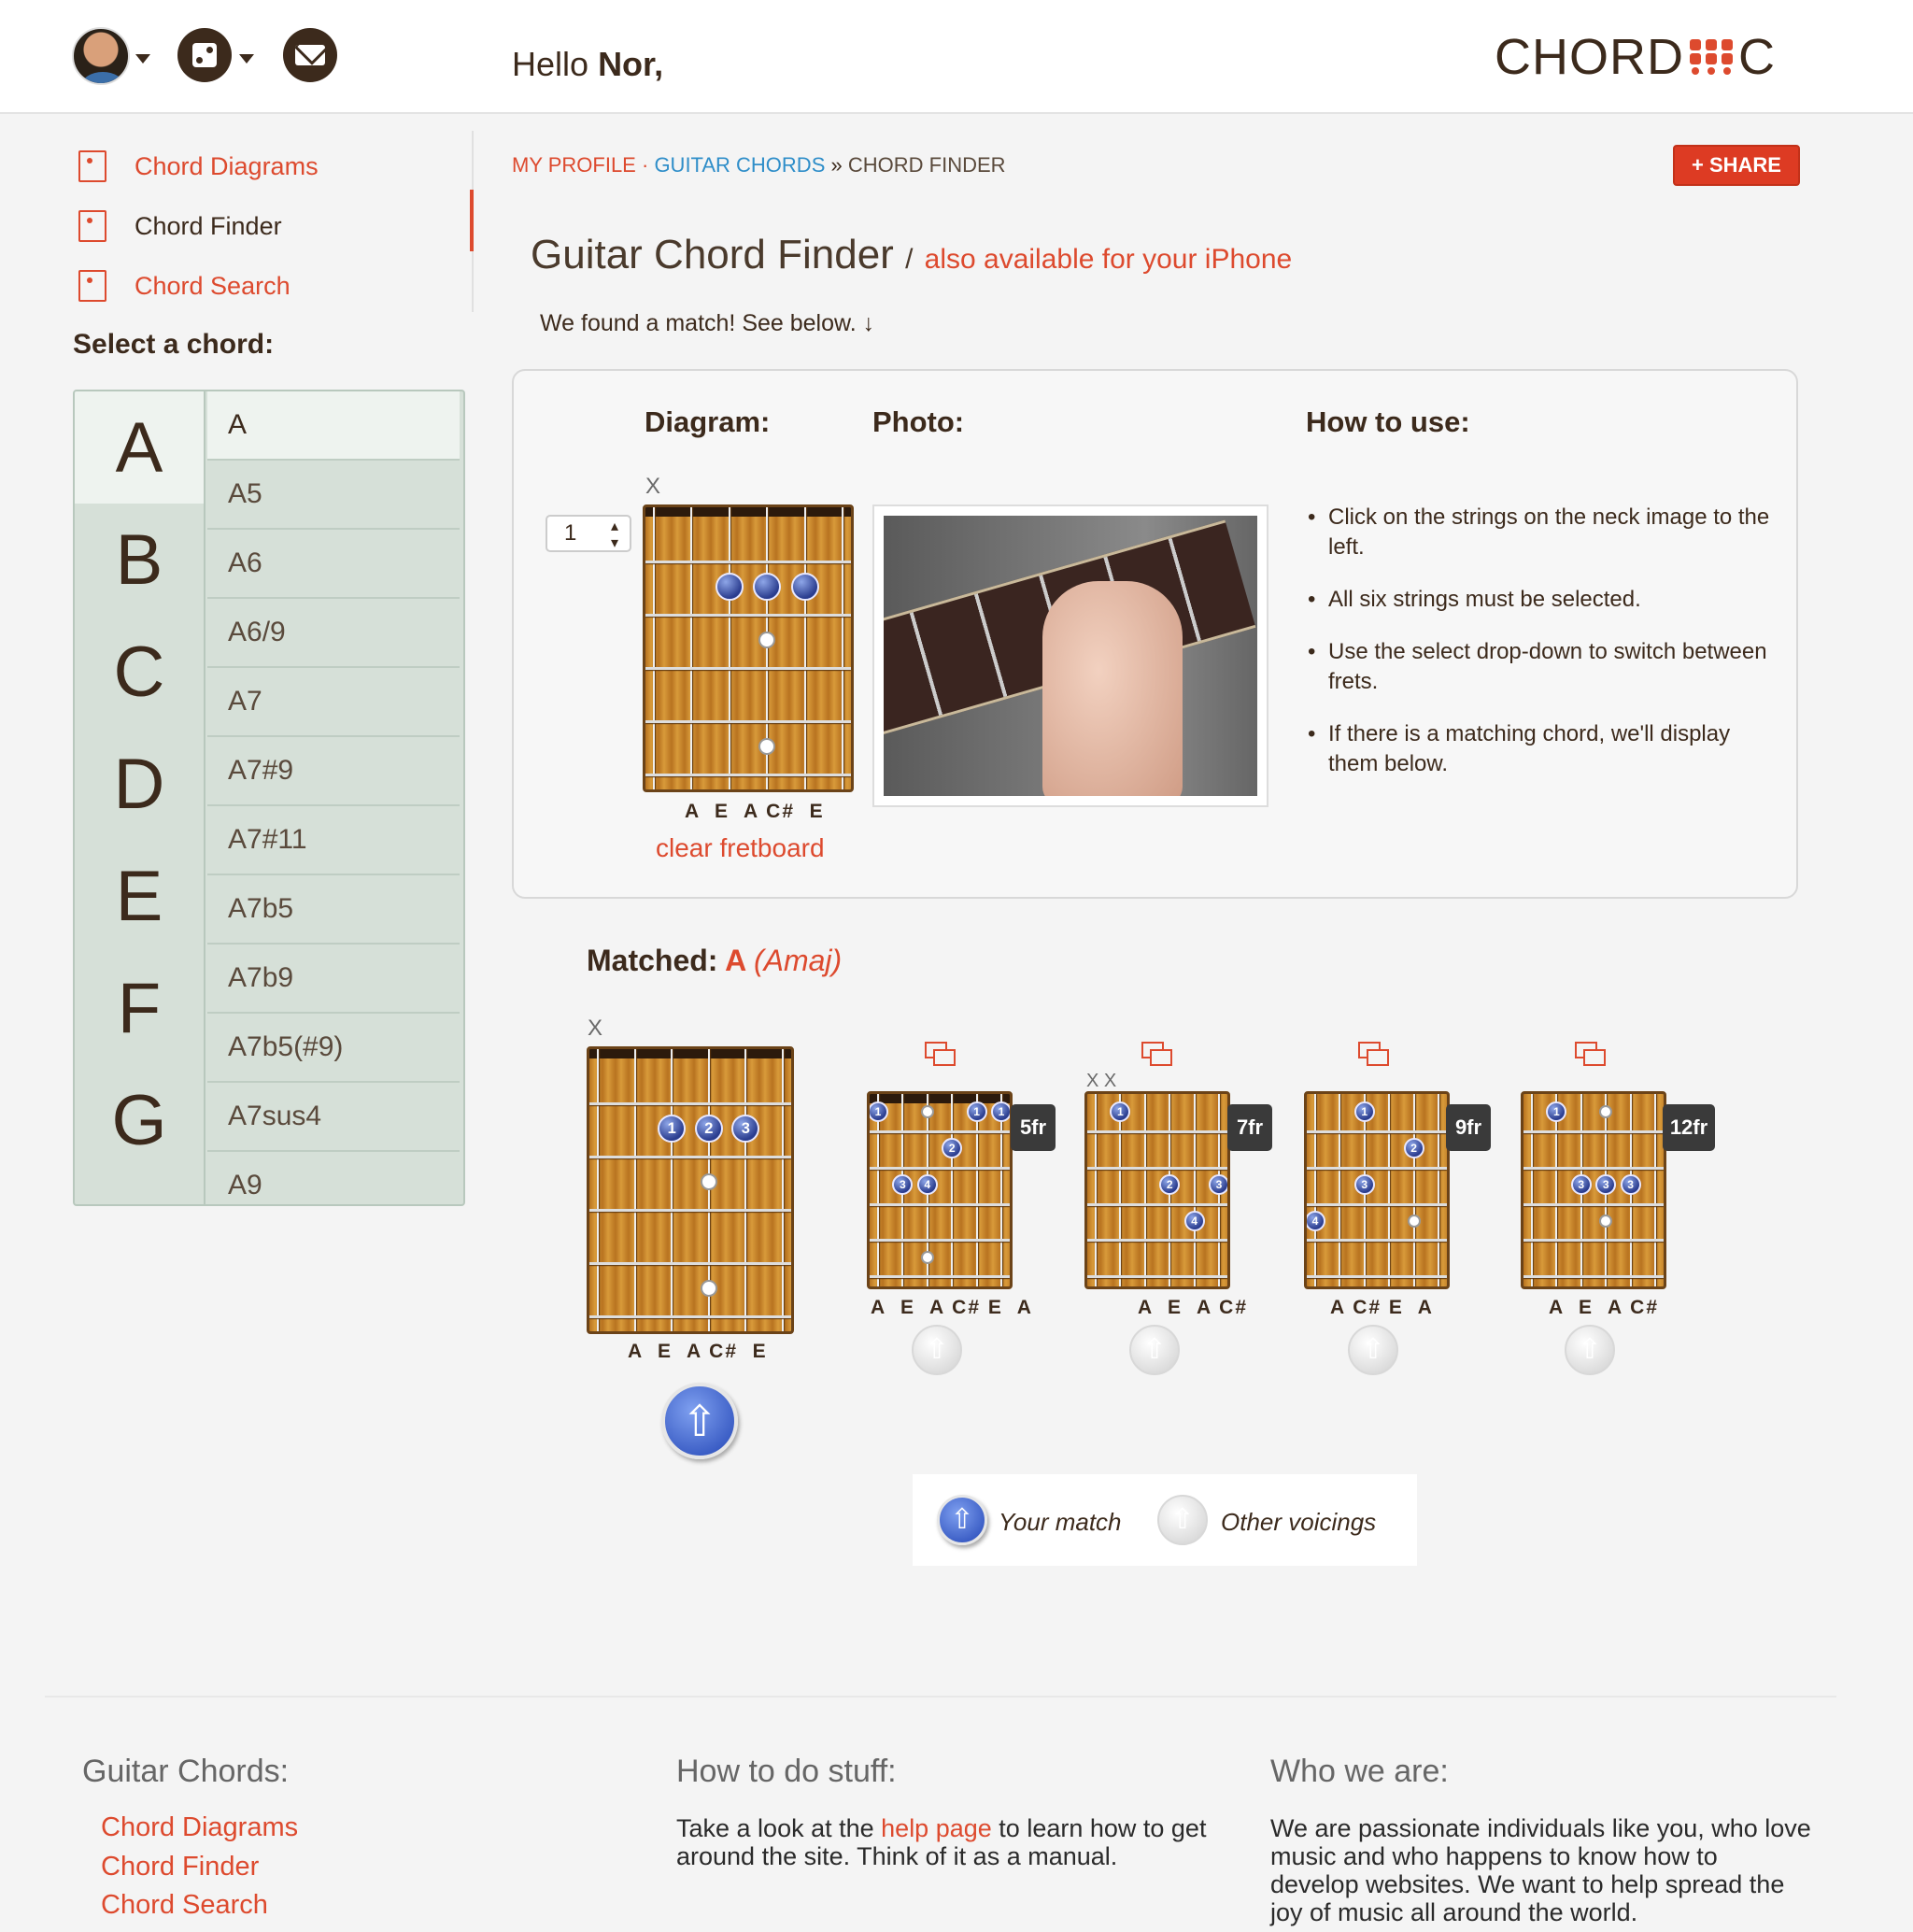 Image resolution: width=1913 pixels, height=1932 pixels. What do you see at coordinates (199, 1827) in the screenshot?
I see `footer-link-chord-diagrams: Chord Diagrams` at bounding box center [199, 1827].